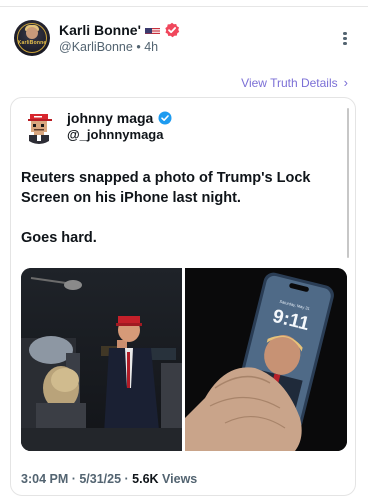 The image size is (368, 500). I want to click on verified-check-icon, so click(165, 118).